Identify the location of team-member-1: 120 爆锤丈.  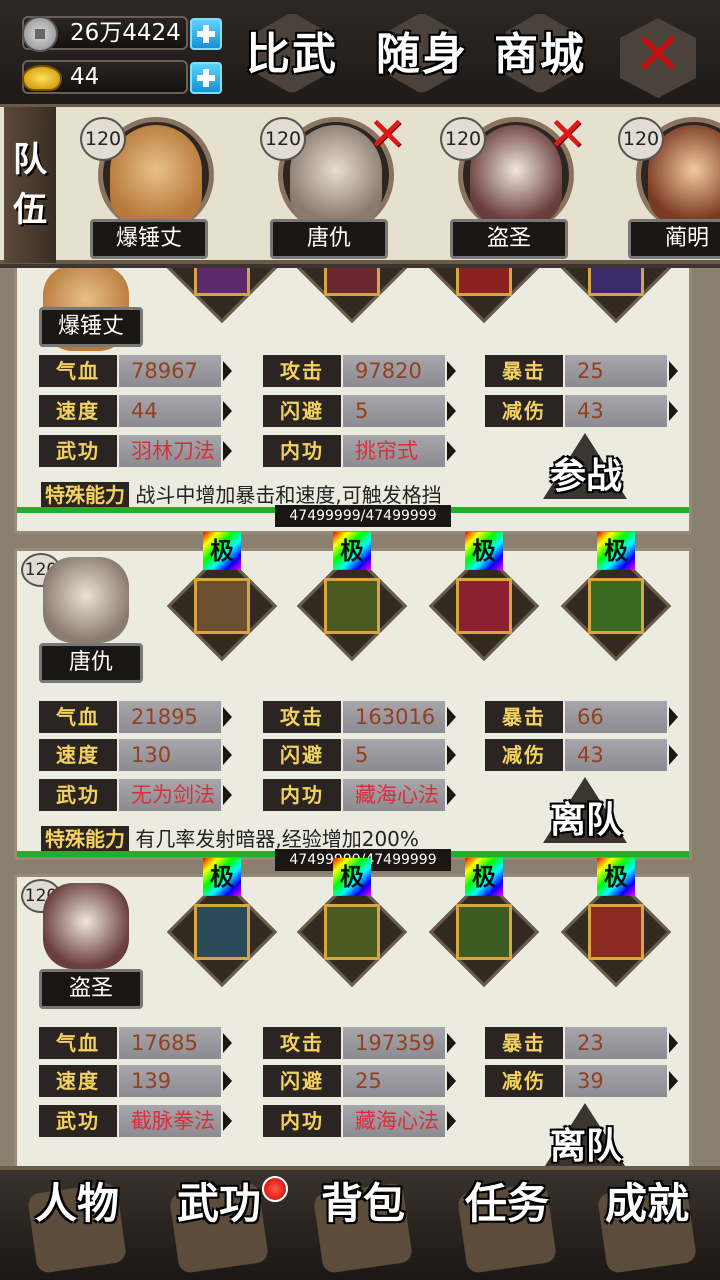
(155, 186).